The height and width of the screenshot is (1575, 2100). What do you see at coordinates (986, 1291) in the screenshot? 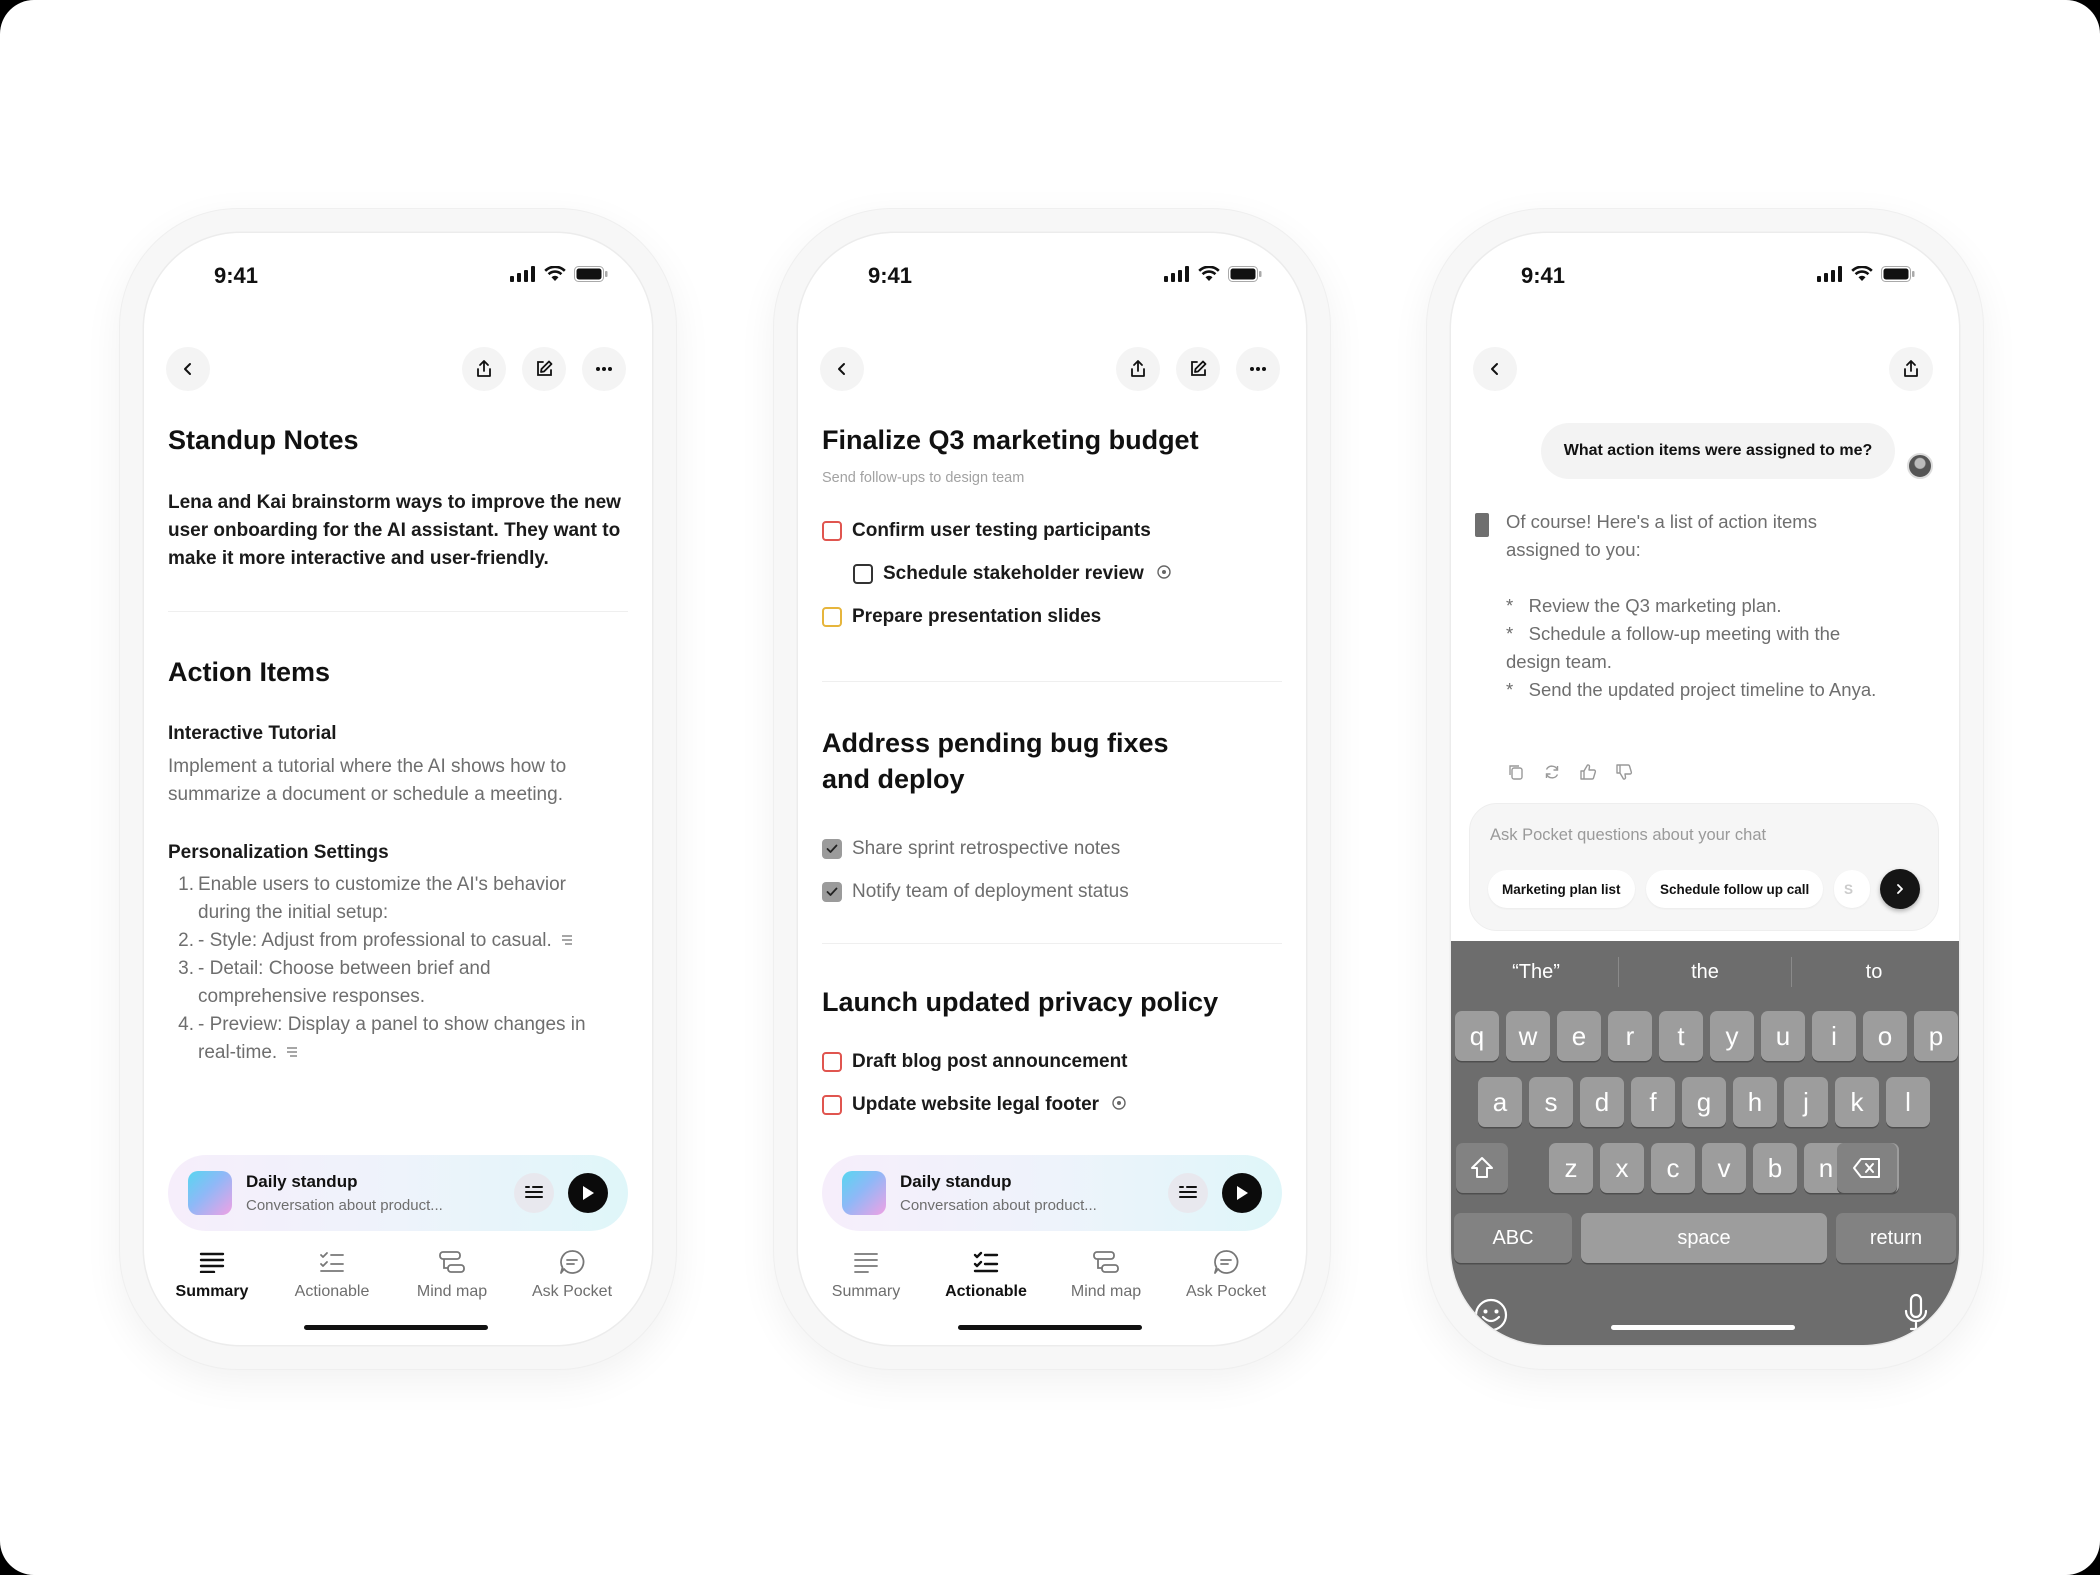
I see `tab-label: Actionable` at bounding box center [986, 1291].